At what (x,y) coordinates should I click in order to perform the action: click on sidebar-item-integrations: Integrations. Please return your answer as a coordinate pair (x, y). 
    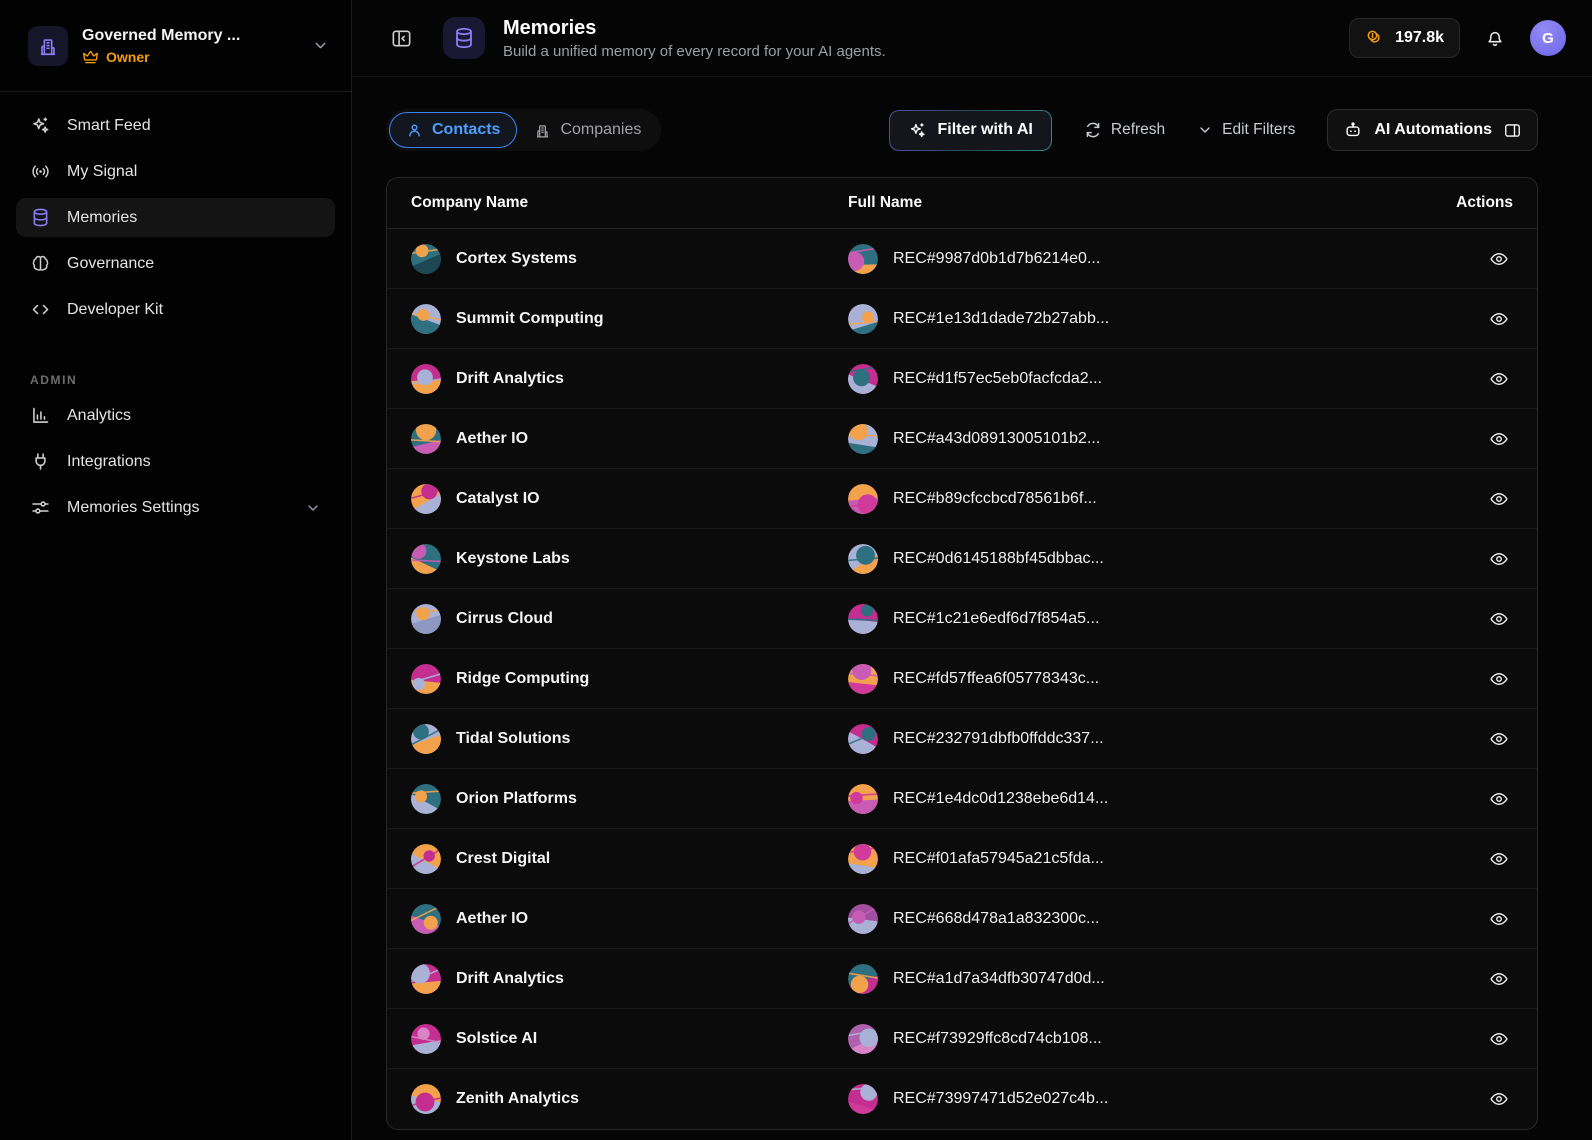
    Looking at the image, I should click on (175, 461).